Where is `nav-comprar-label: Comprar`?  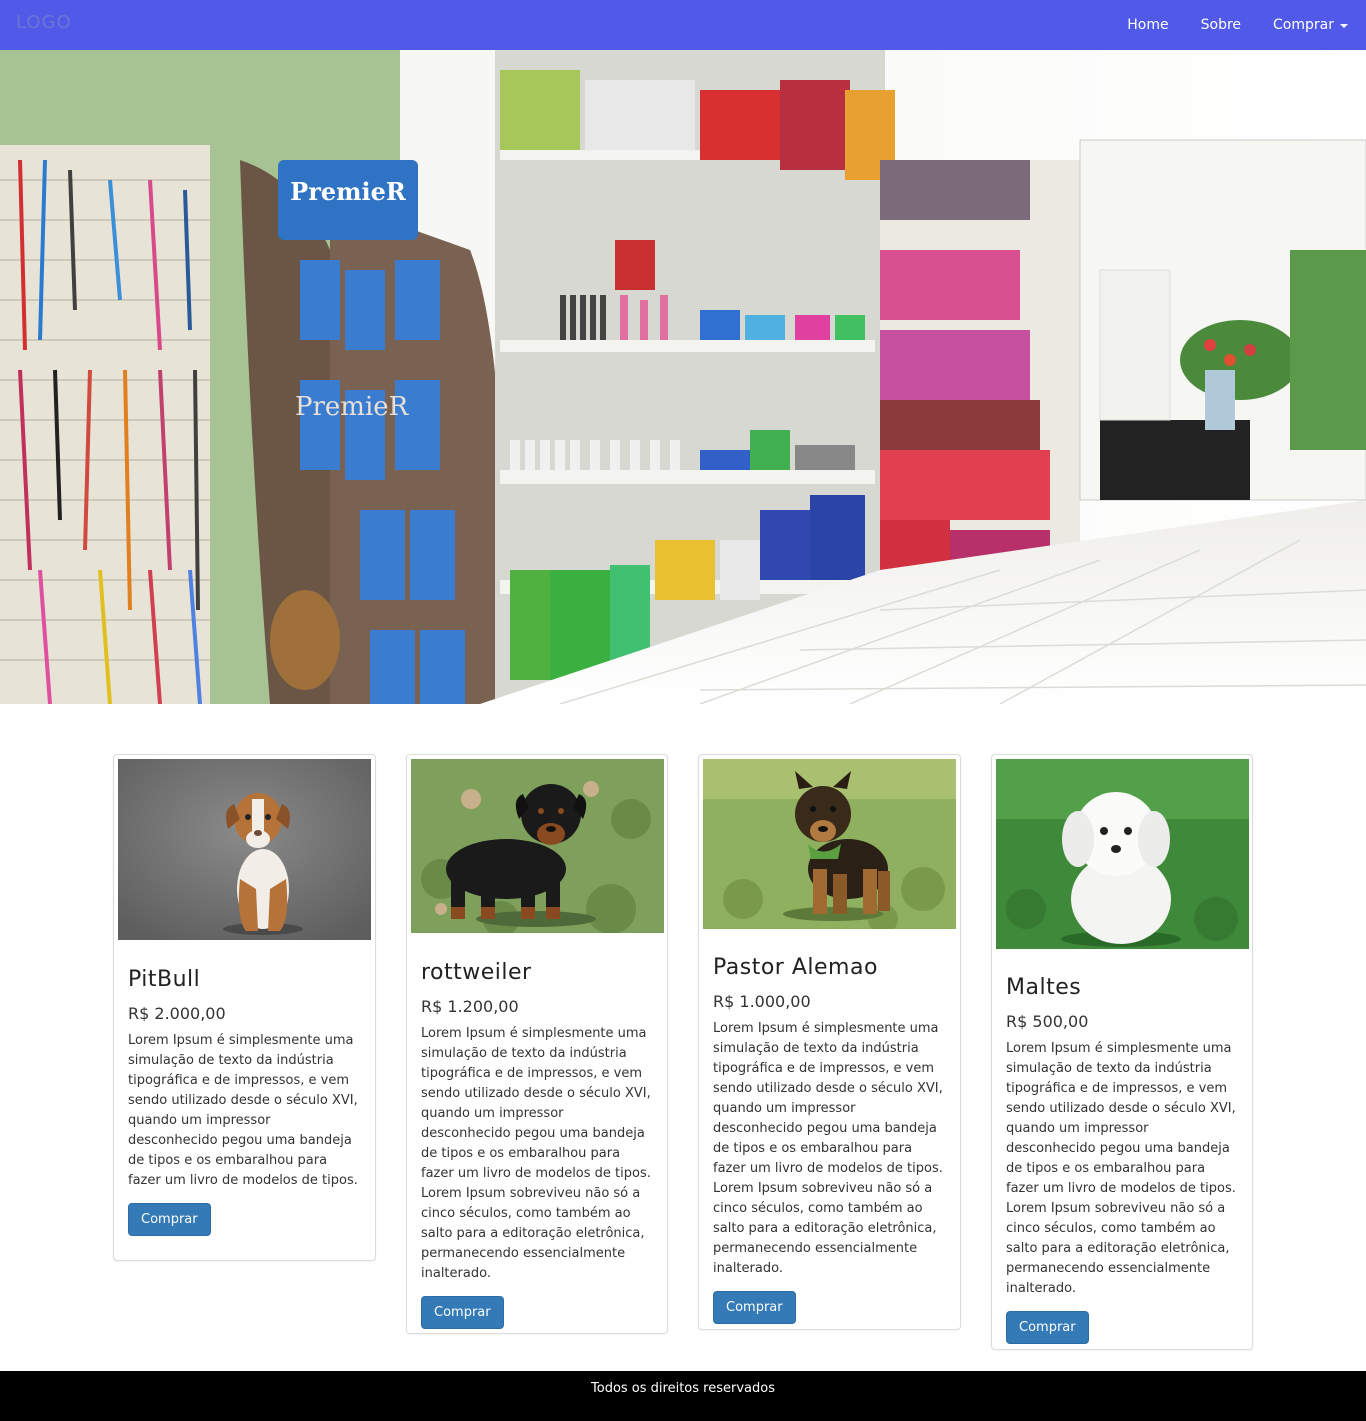 nav-comprar-label: Comprar is located at coordinates (1303, 25).